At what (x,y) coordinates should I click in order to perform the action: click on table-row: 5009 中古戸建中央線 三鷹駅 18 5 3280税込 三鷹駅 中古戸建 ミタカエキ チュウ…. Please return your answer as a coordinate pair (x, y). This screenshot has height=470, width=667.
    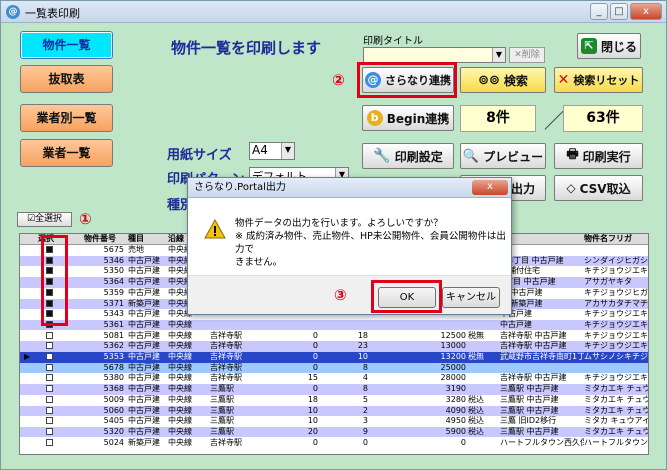
    Looking at the image, I should click on (334, 400).